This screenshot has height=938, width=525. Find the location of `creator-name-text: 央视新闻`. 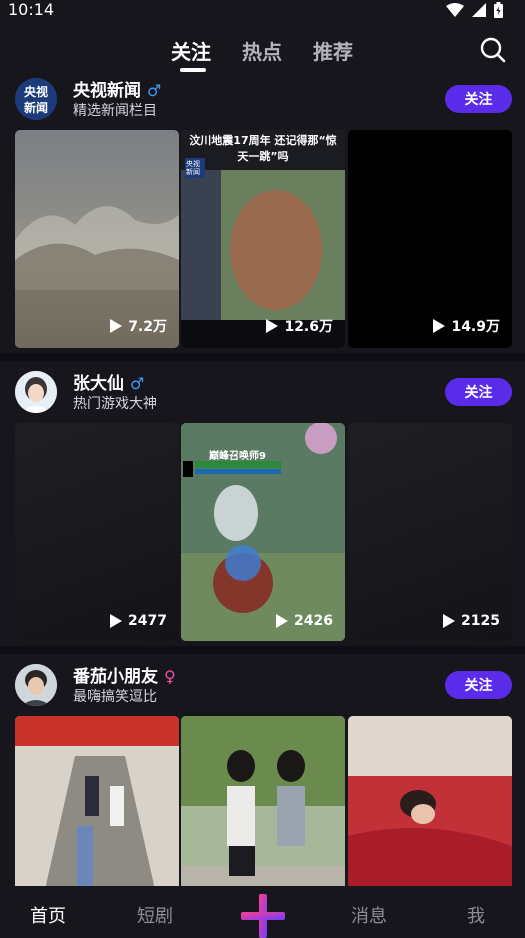

creator-name-text: 央视新闻 is located at coordinates (107, 91).